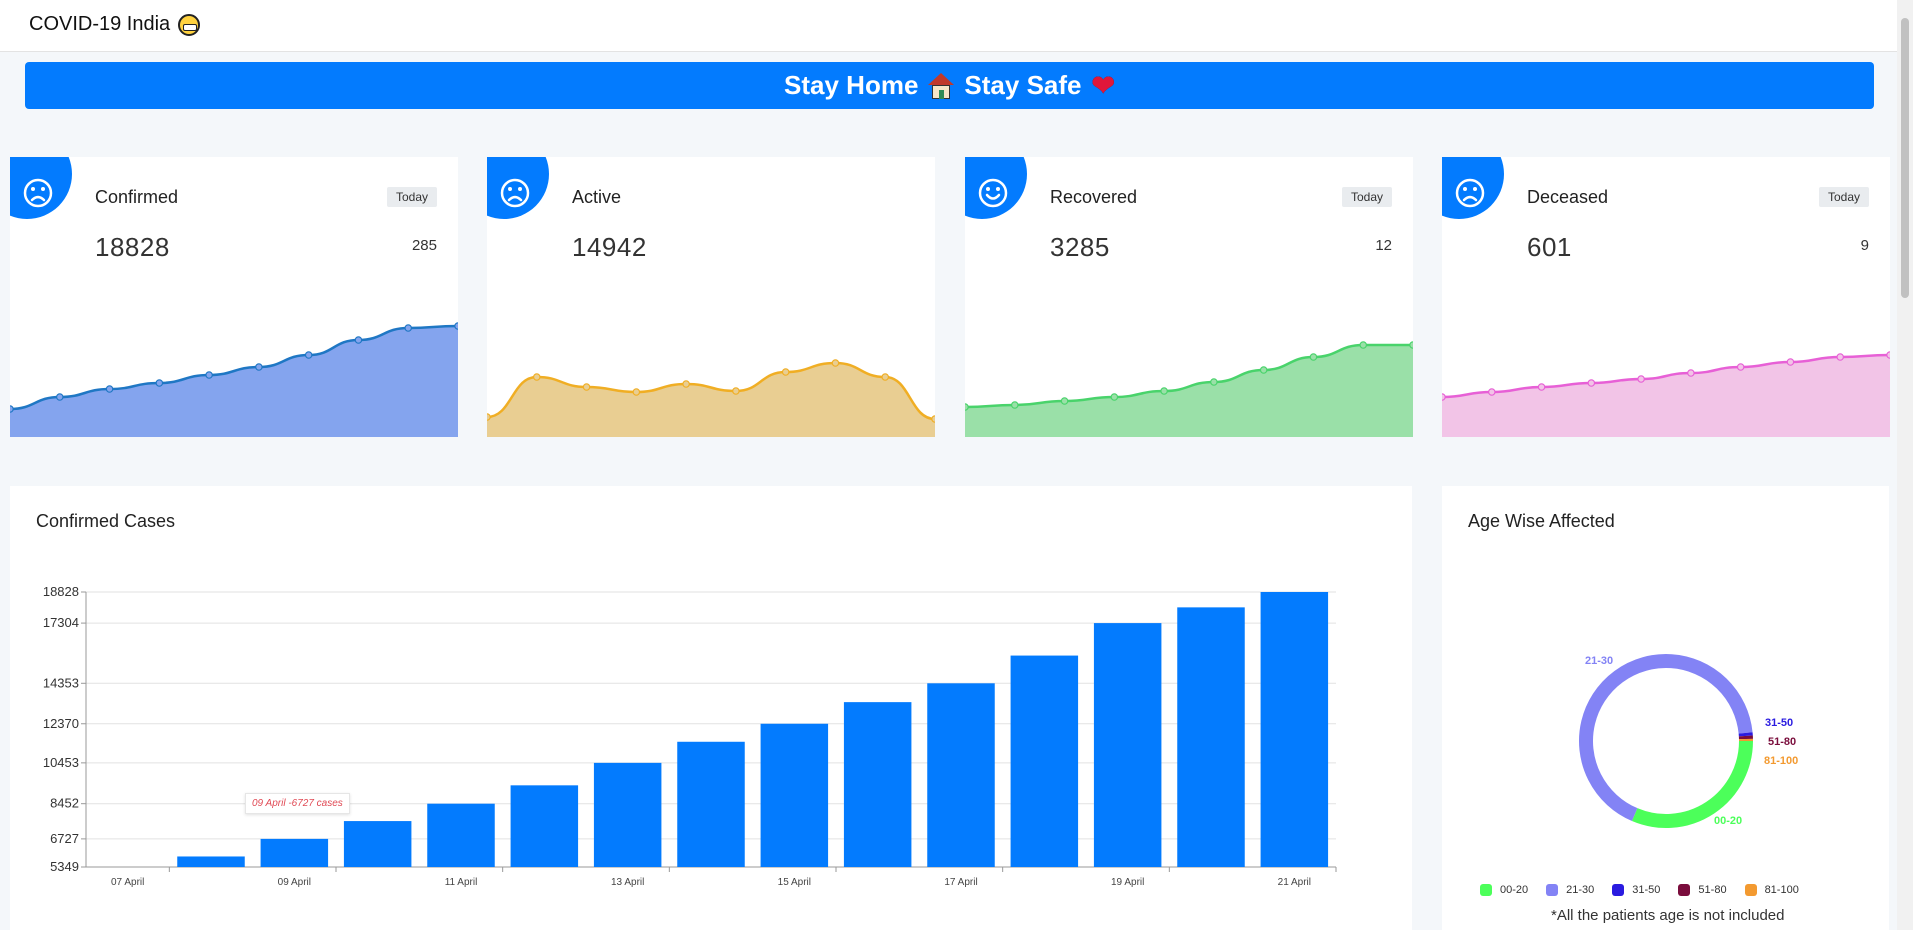 This screenshot has width=1913, height=930. What do you see at coordinates (948, 26) in the screenshot?
I see `top-navbar: COVID-19 India` at bounding box center [948, 26].